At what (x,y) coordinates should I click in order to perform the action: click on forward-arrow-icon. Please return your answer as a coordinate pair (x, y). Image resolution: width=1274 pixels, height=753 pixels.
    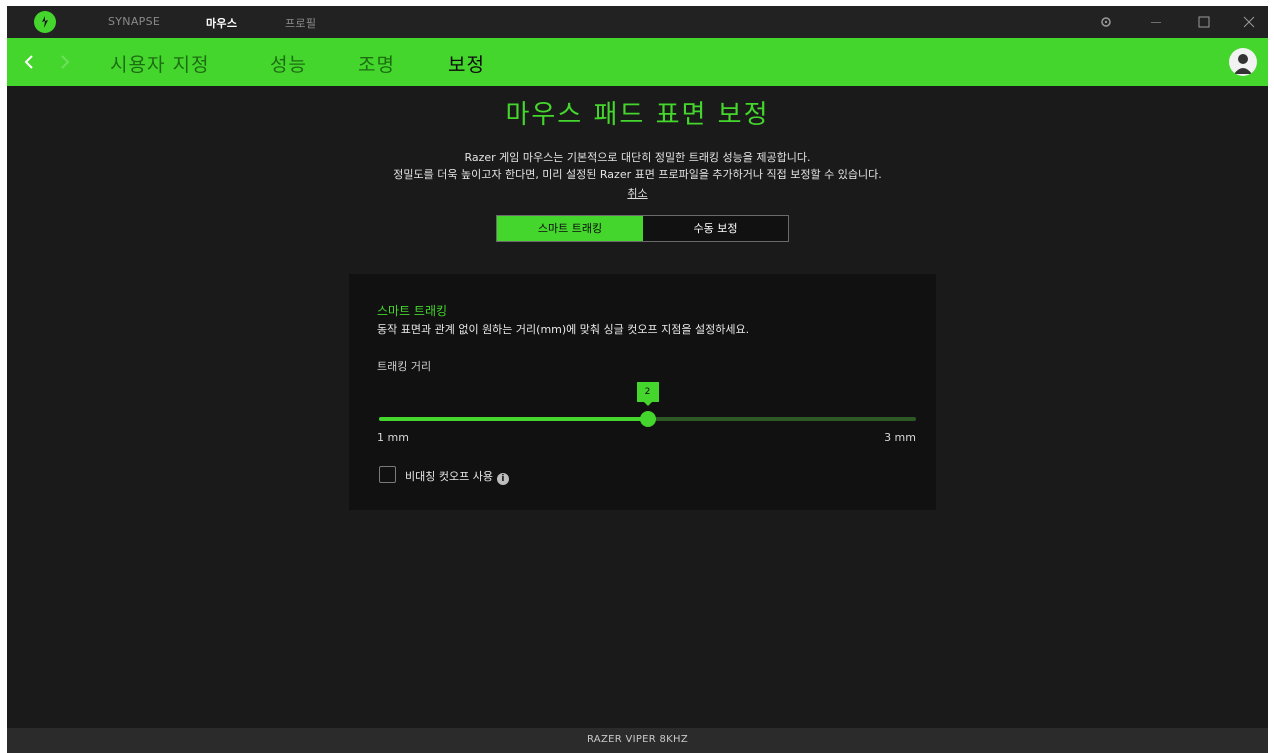
    Looking at the image, I should click on (65, 62).